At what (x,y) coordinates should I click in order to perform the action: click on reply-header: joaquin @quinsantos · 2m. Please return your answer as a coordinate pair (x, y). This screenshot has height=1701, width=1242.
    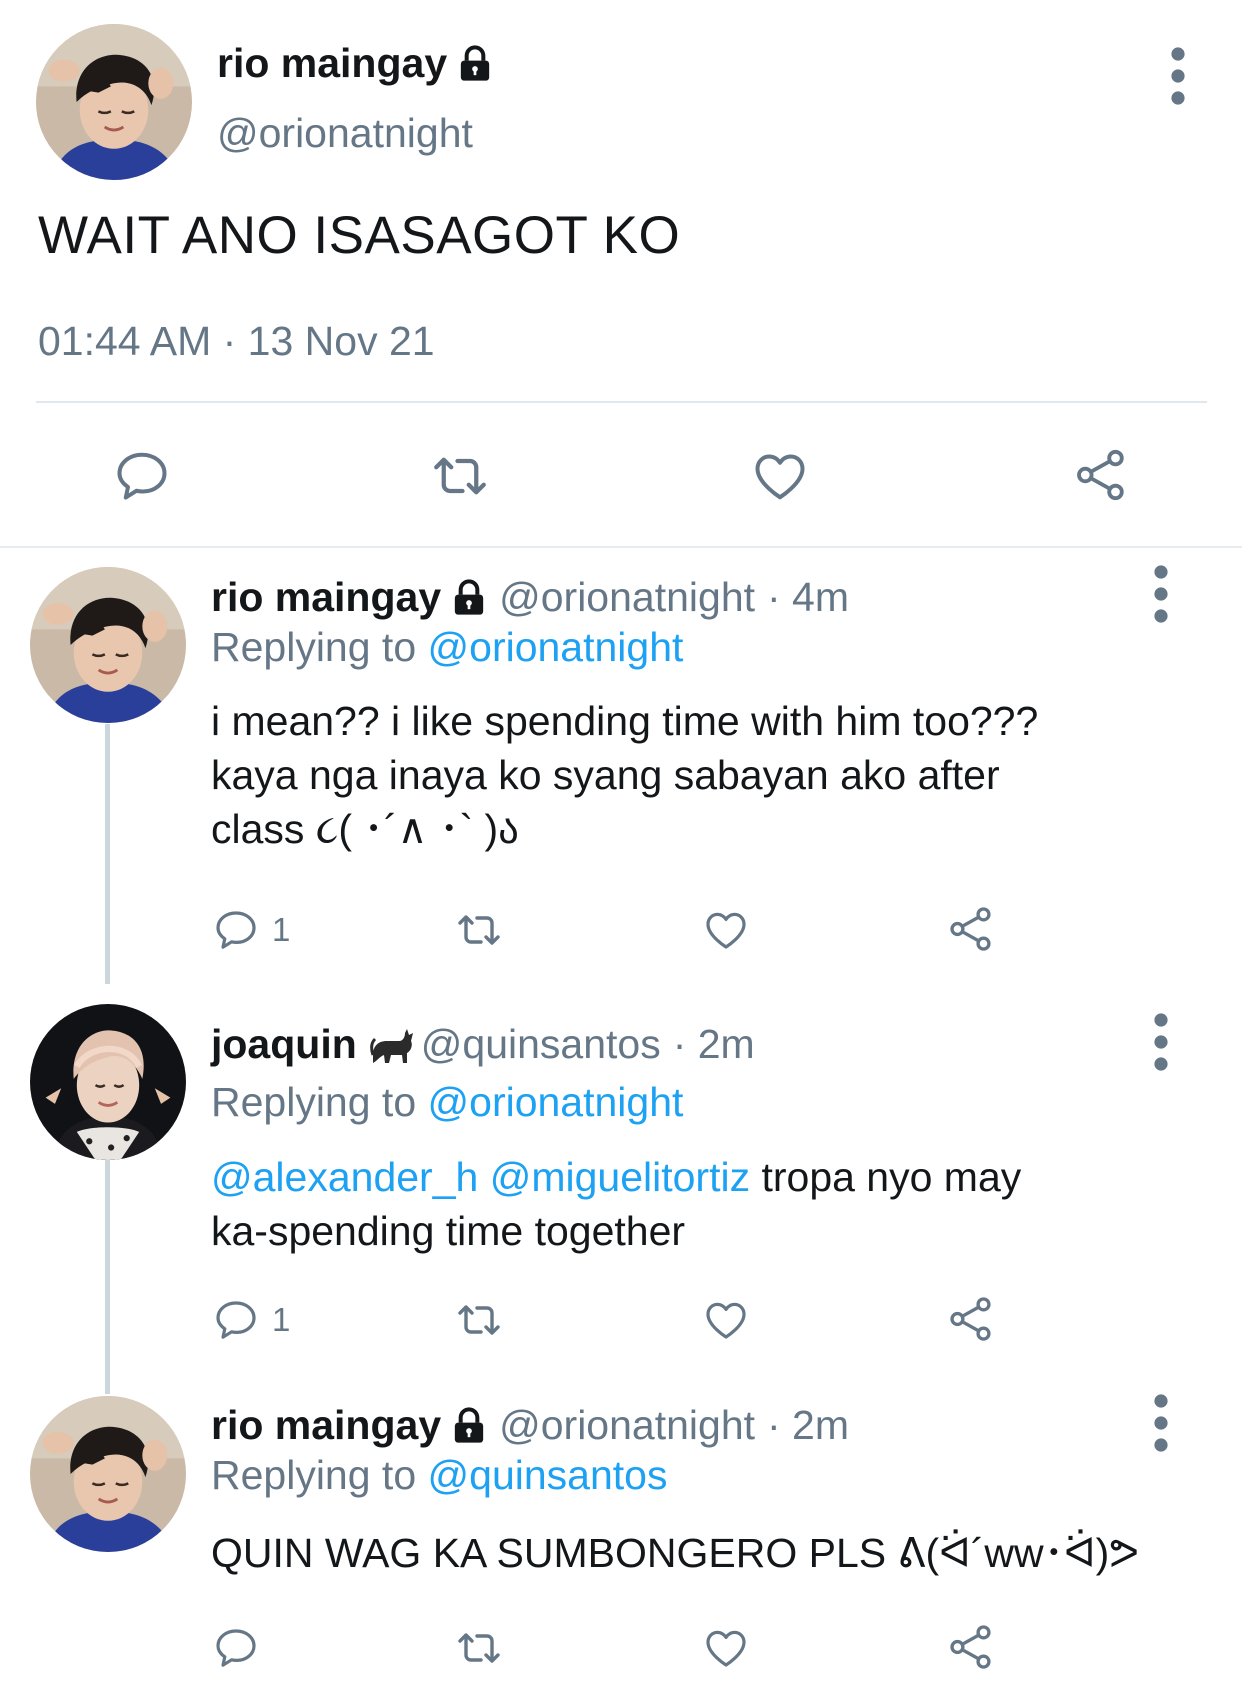
    Looking at the image, I should click on (483, 1044).